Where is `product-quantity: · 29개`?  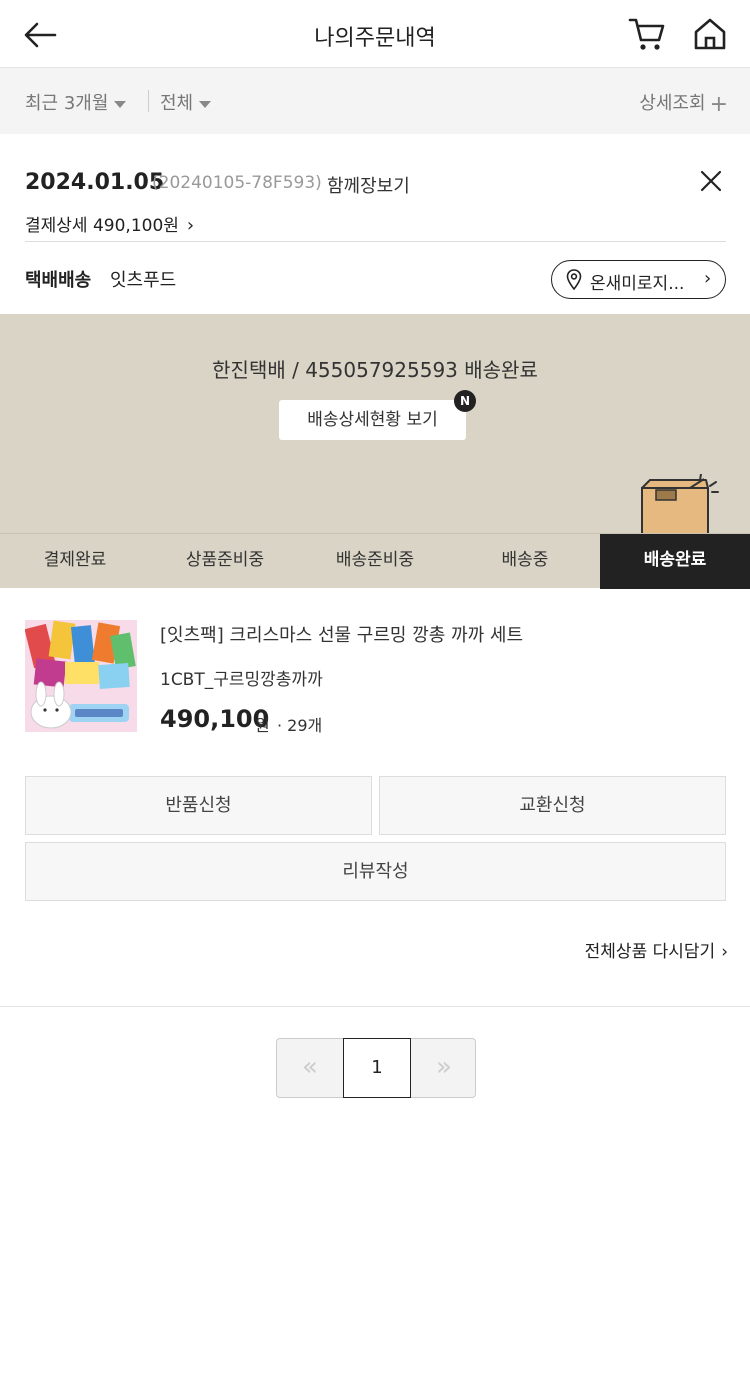
product-quantity: · 29개 is located at coordinates (300, 725).